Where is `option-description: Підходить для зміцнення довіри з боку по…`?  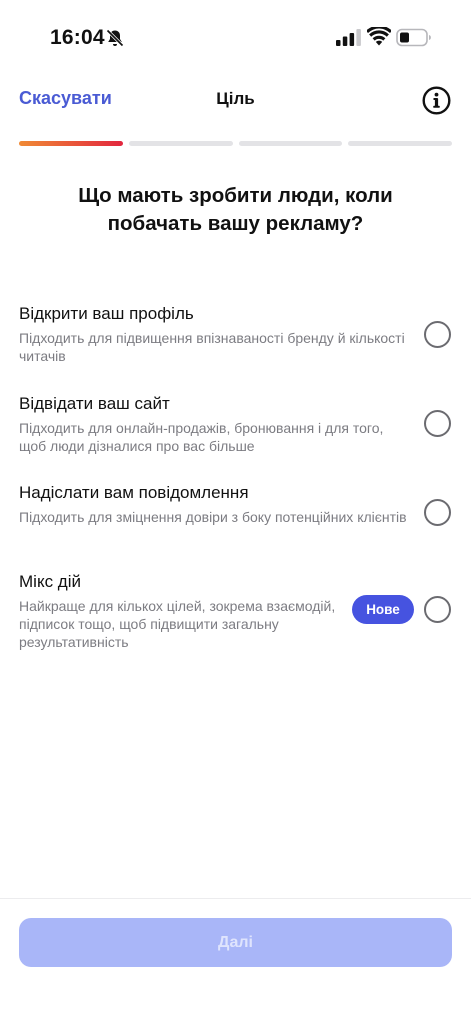
option-description: Підходить для зміцнення довіри з боку по… is located at coordinates (213, 517).